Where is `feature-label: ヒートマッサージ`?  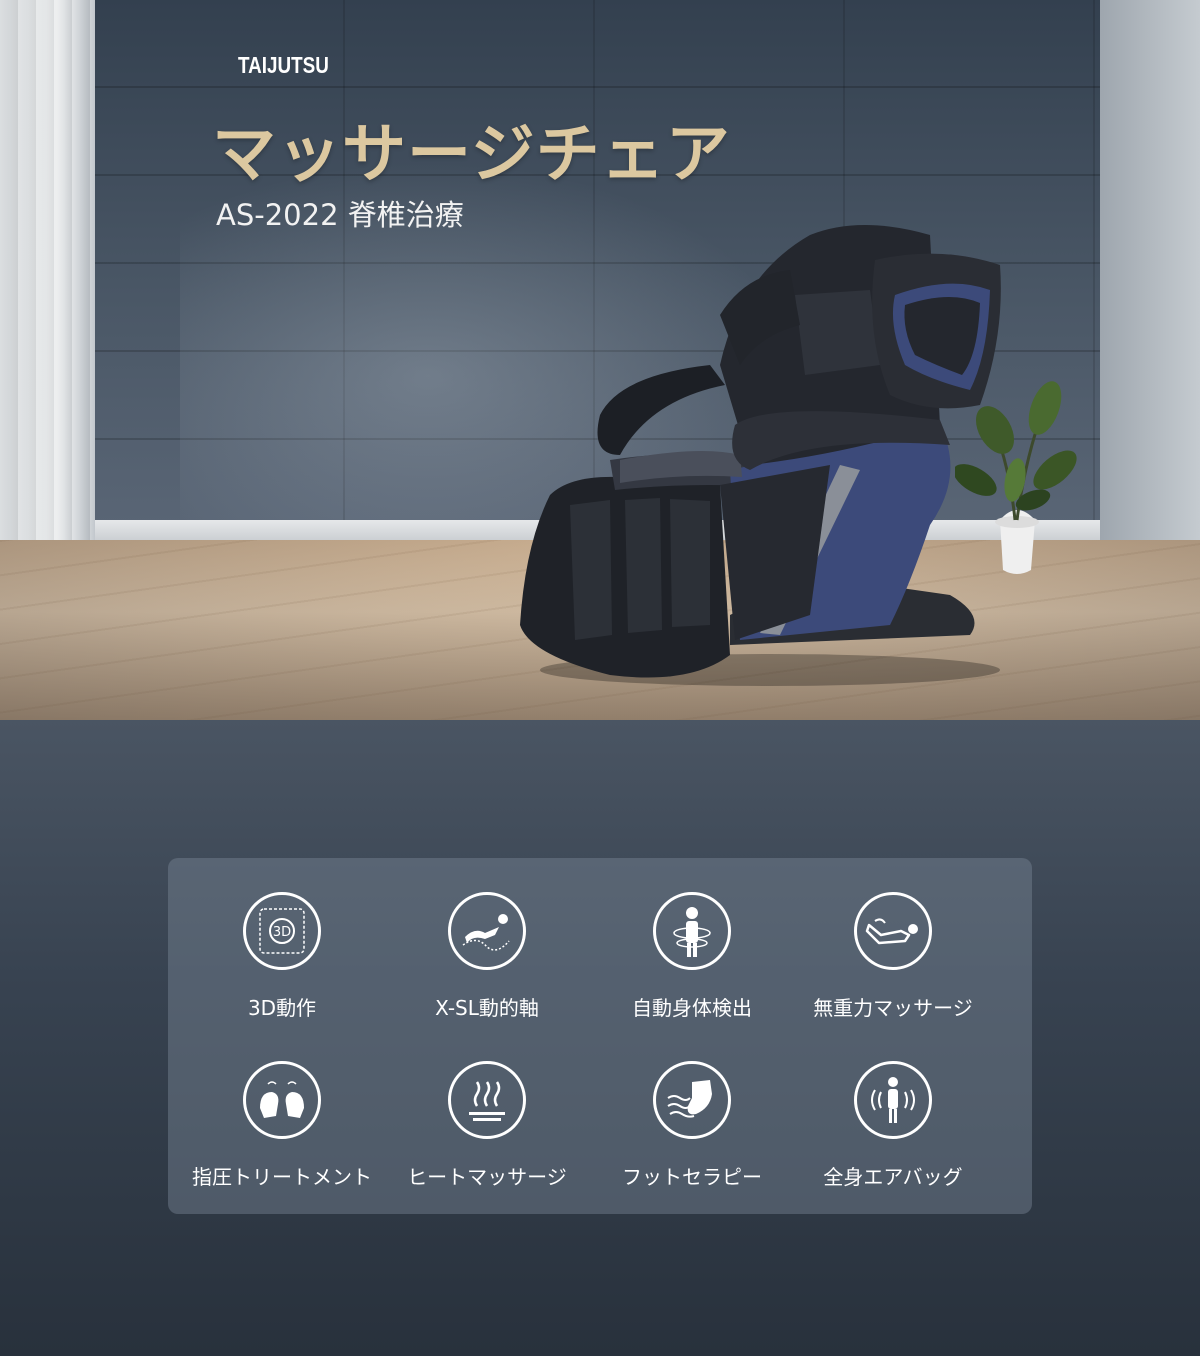 feature-label: ヒートマッサージ is located at coordinates (487, 1177).